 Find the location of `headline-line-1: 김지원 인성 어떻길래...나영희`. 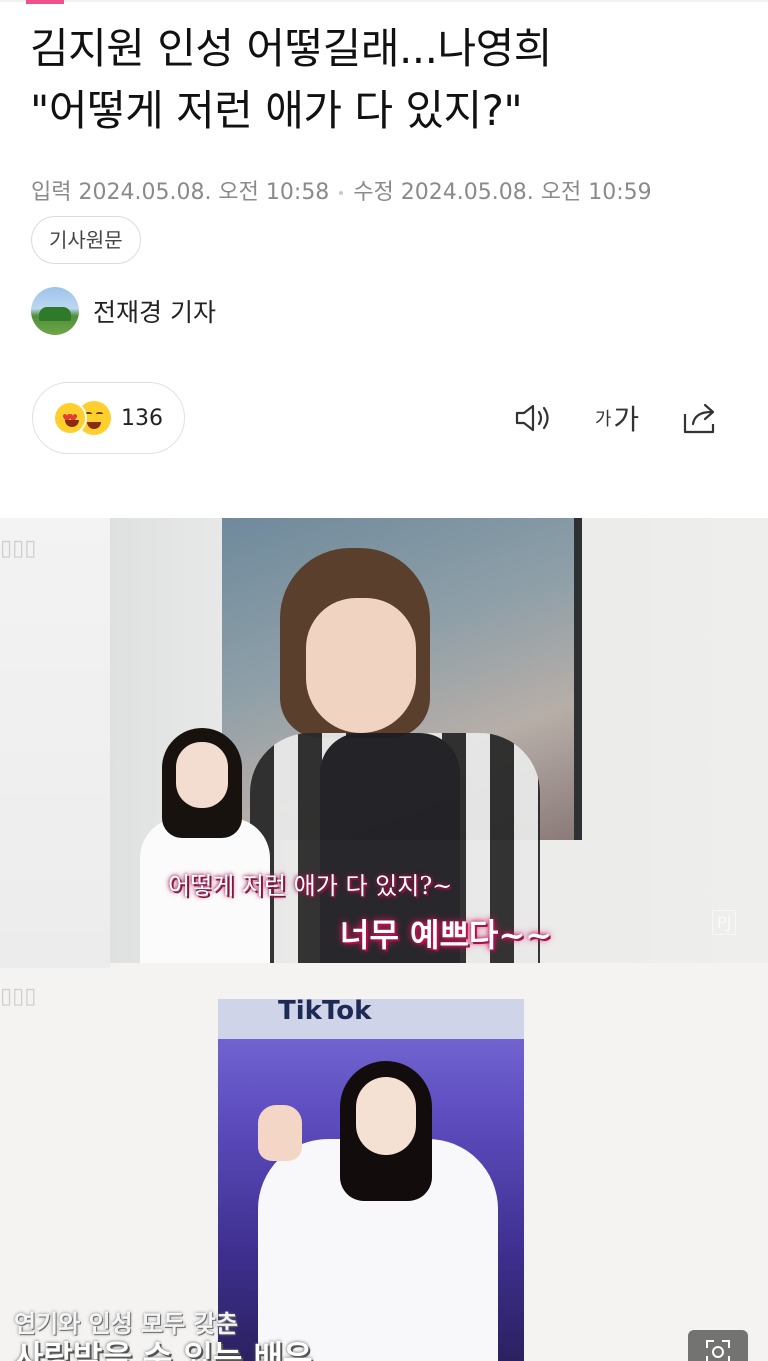

headline-line-1: 김지원 인성 어떻길래...나영희 is located at coordinates (291, 48).